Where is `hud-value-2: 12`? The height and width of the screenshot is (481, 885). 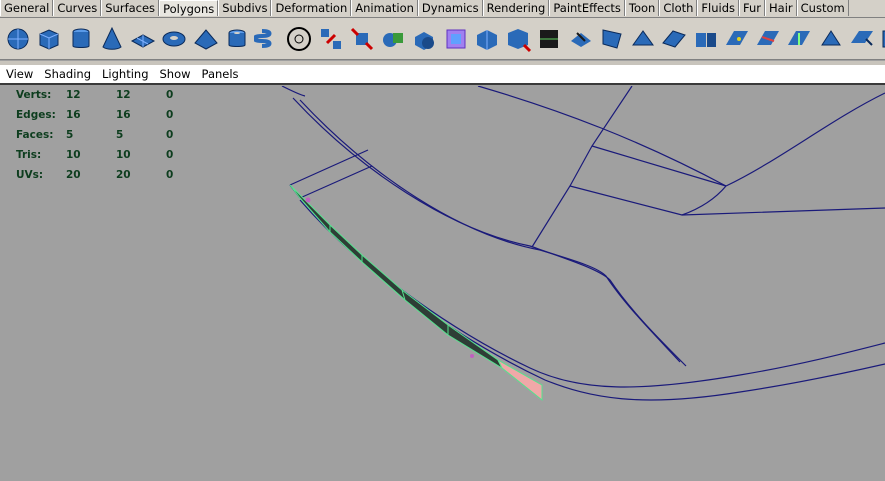
hud-value-2: 12 is located at coordinates (123, 95).